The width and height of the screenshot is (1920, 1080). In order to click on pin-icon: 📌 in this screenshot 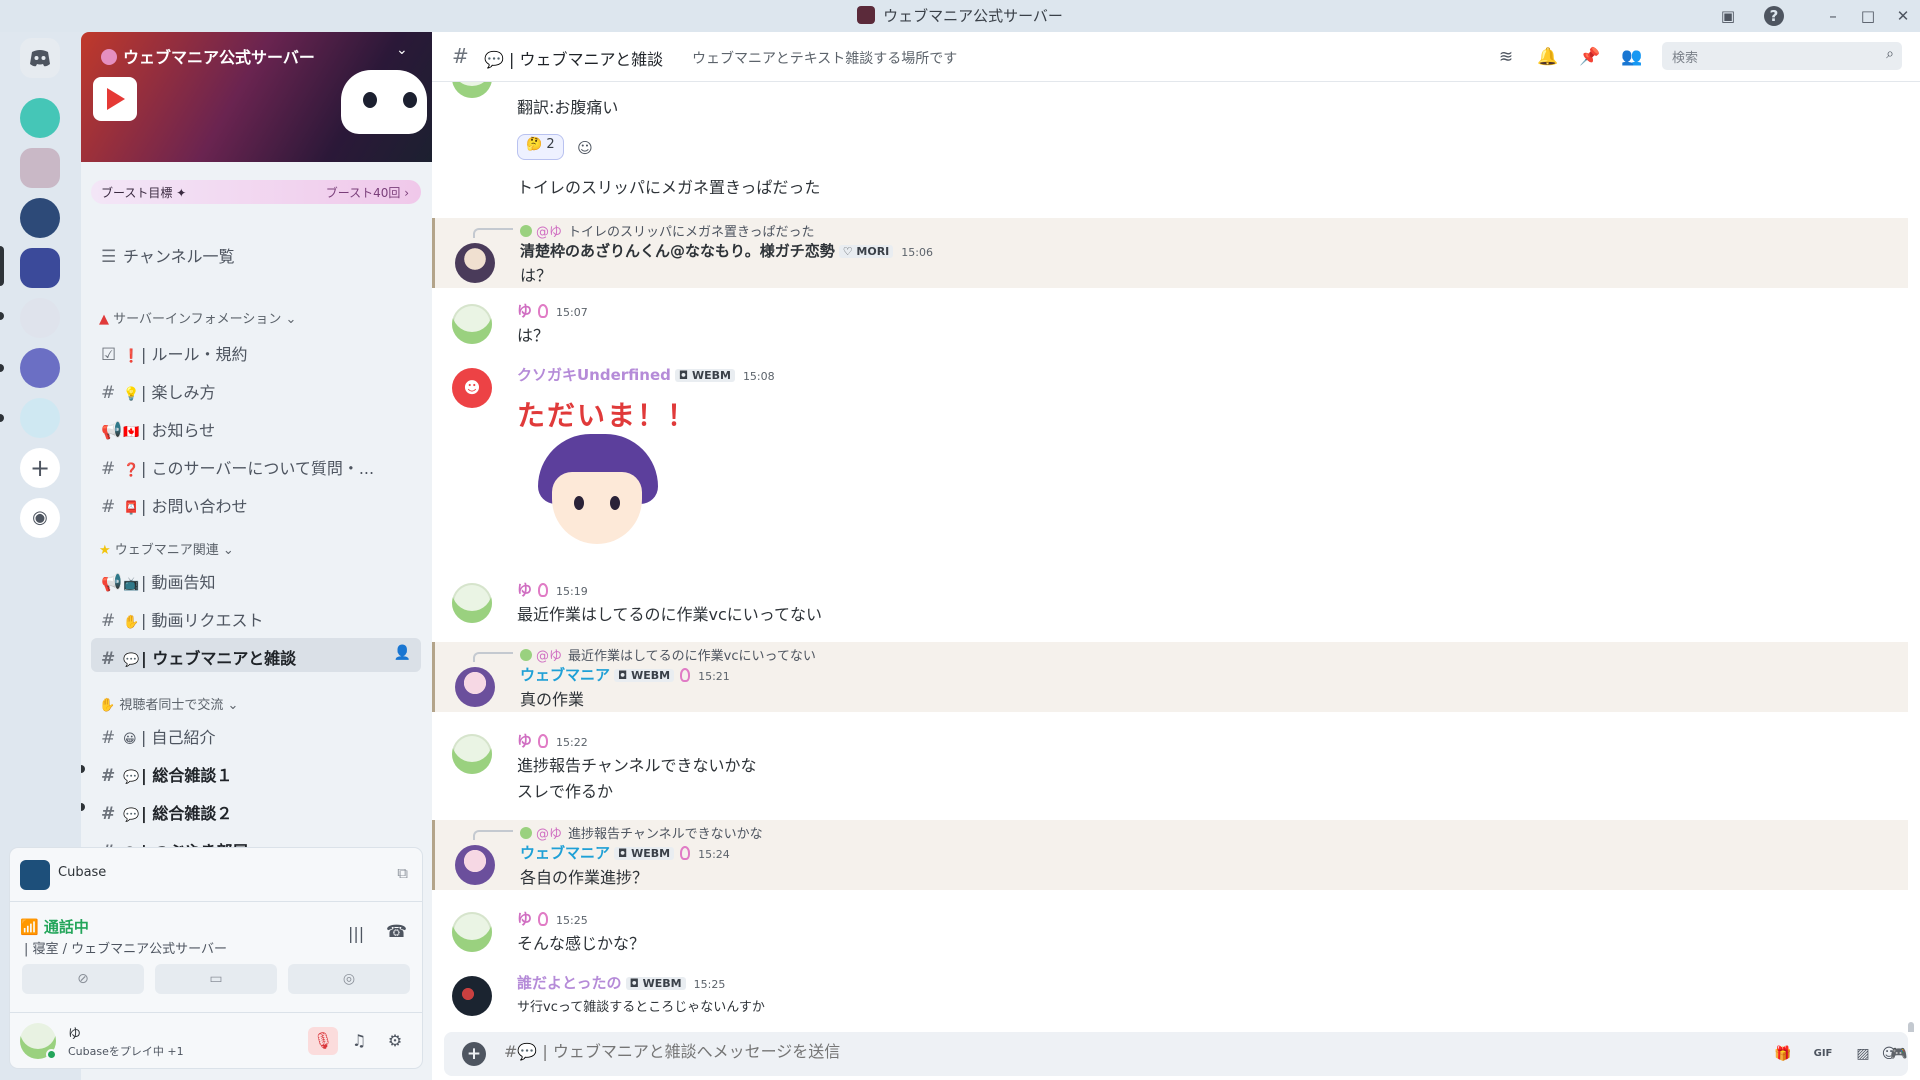, I will do `click(1590, 57)`.